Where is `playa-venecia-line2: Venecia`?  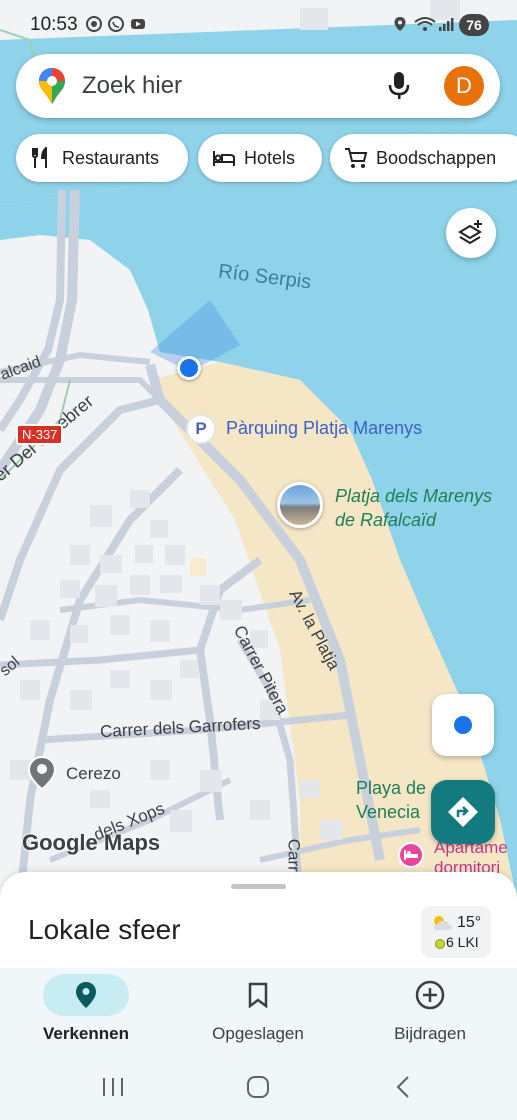
playa-venecia-line2: Venecia is located at coordinates (388, 812).